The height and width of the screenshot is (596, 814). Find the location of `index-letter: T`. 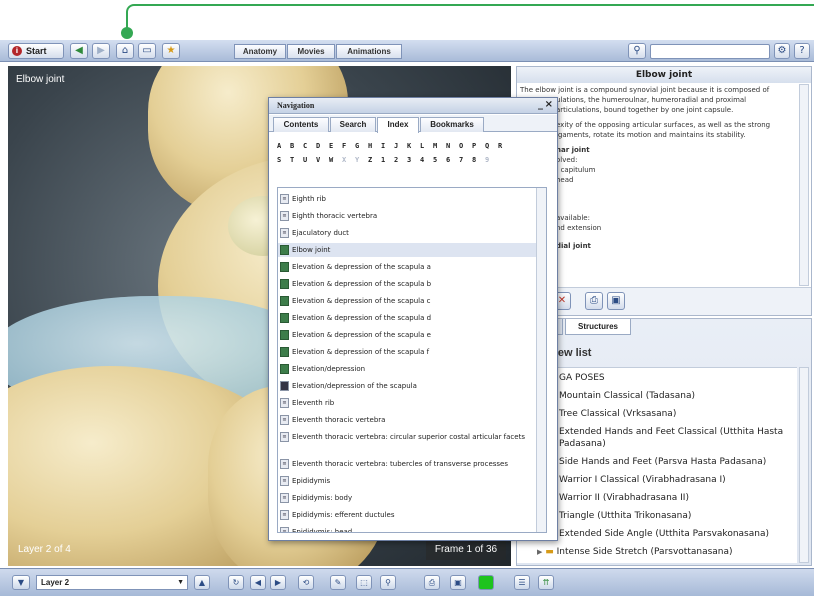

index-letter: T is located at coordinates (296, 160).